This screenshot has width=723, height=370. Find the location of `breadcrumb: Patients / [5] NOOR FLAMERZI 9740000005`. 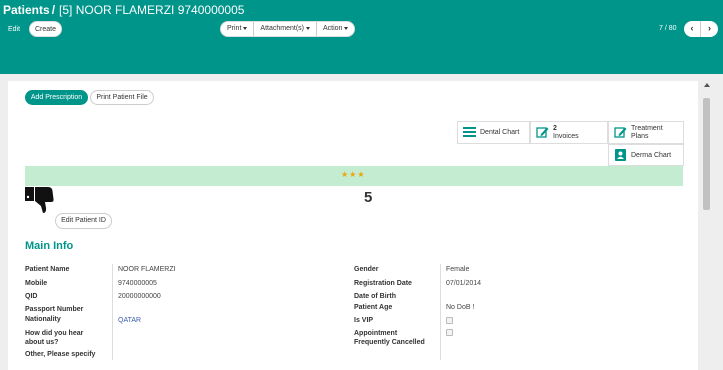

breadcrumb: Patients / [5] NOOR FLAMERZI 9740000005 is located at coordinates (123, 10).